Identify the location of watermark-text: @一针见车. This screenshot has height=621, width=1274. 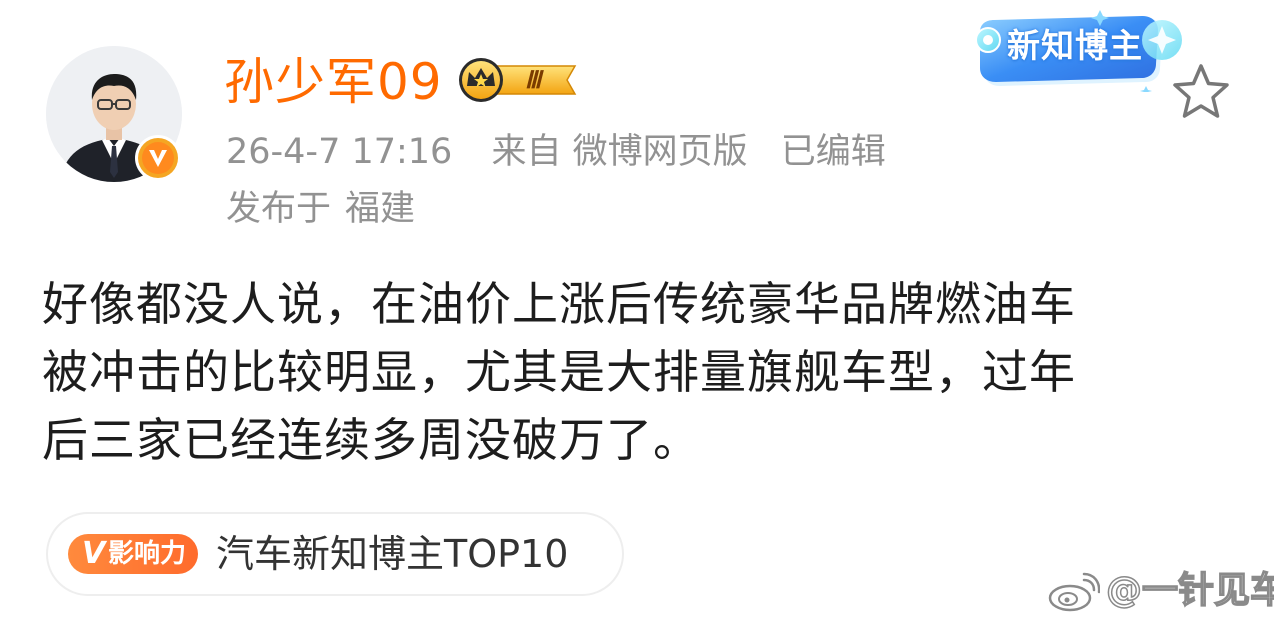
(1189, 590).